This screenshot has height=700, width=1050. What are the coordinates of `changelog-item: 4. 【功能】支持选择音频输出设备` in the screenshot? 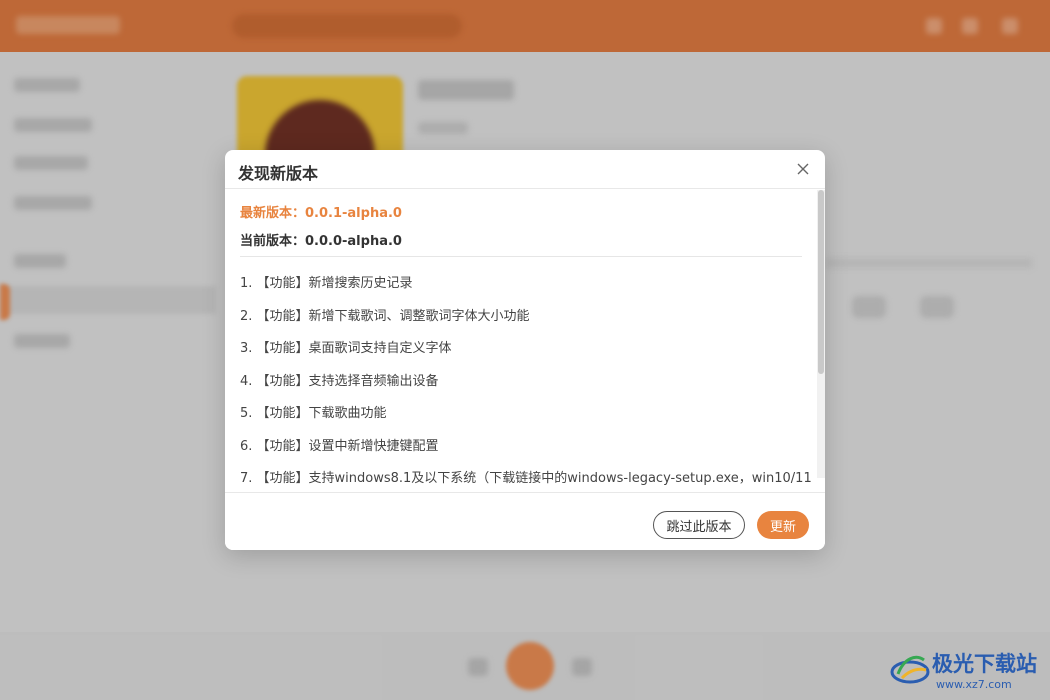 It's located at (339, 381).